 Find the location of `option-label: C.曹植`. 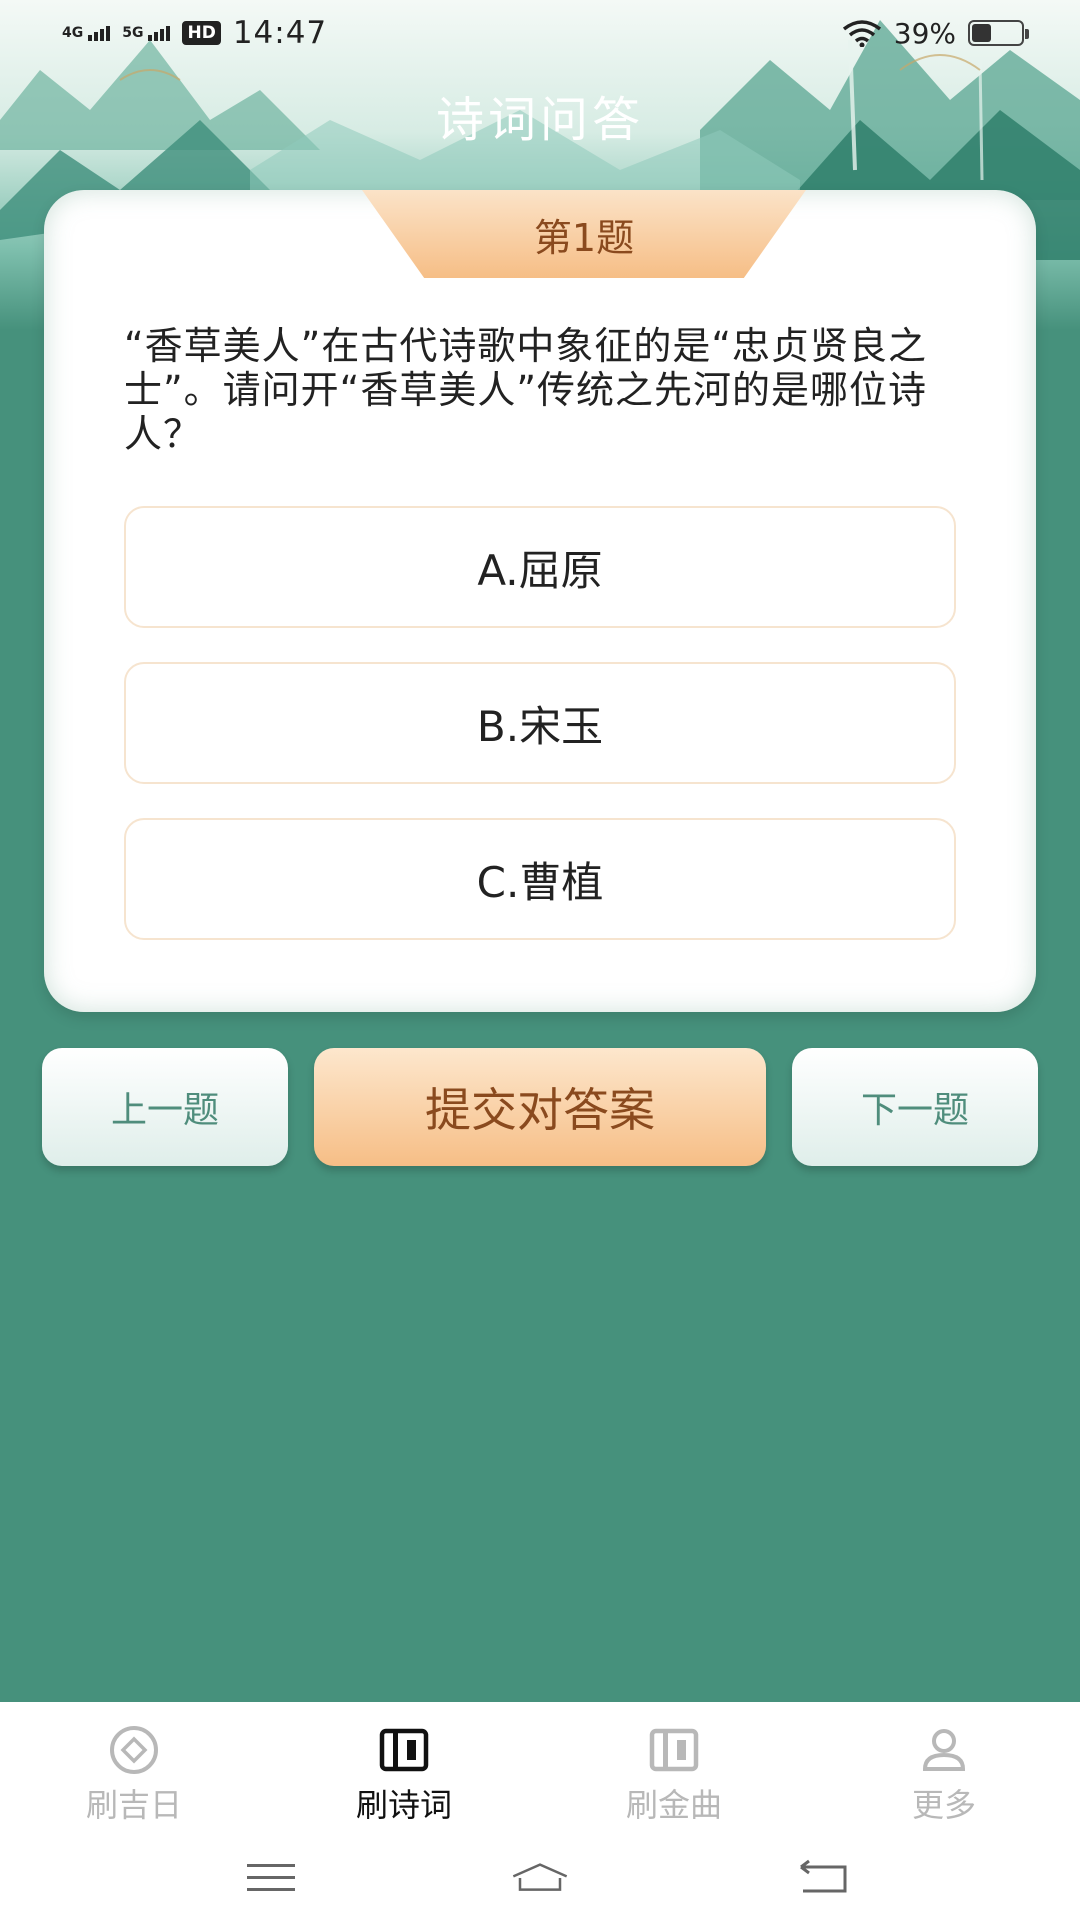

option-label: C.曹植 is located at coordinates (540, 882).